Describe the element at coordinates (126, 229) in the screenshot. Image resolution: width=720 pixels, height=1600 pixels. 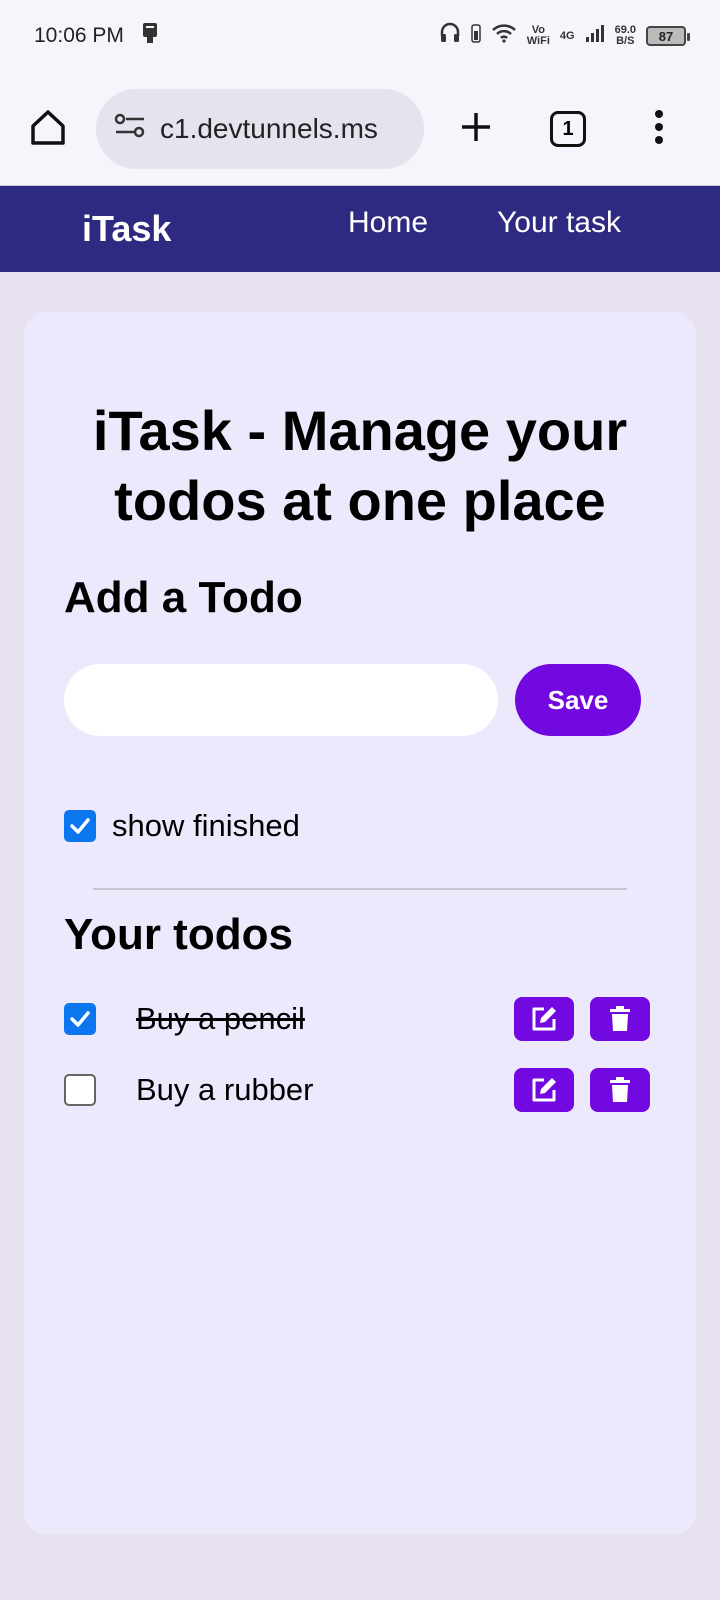
I see `brand-logo: iTask` at that location.